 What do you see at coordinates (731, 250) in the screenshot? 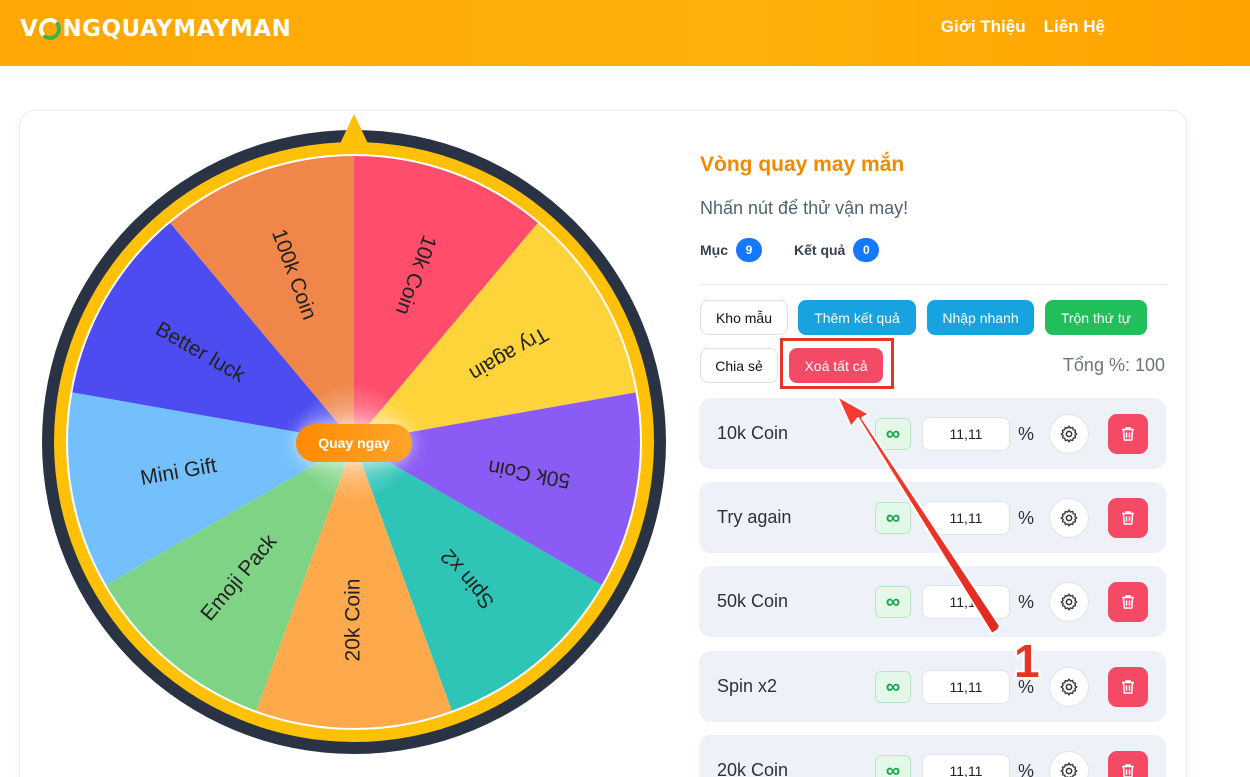
I see `items-stat: Mục 9` at bounding box center [731, 250].